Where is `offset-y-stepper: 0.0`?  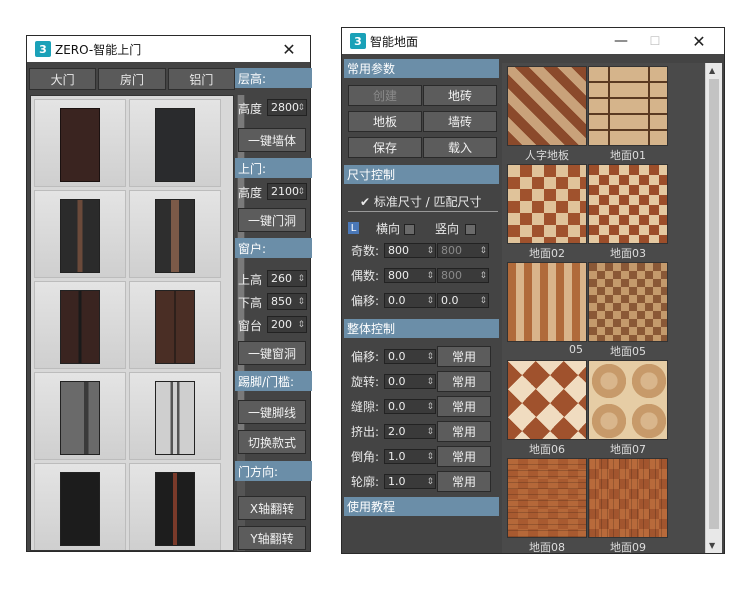 offset-y-stepper: 0.0 is located at coordinates (463, 300).